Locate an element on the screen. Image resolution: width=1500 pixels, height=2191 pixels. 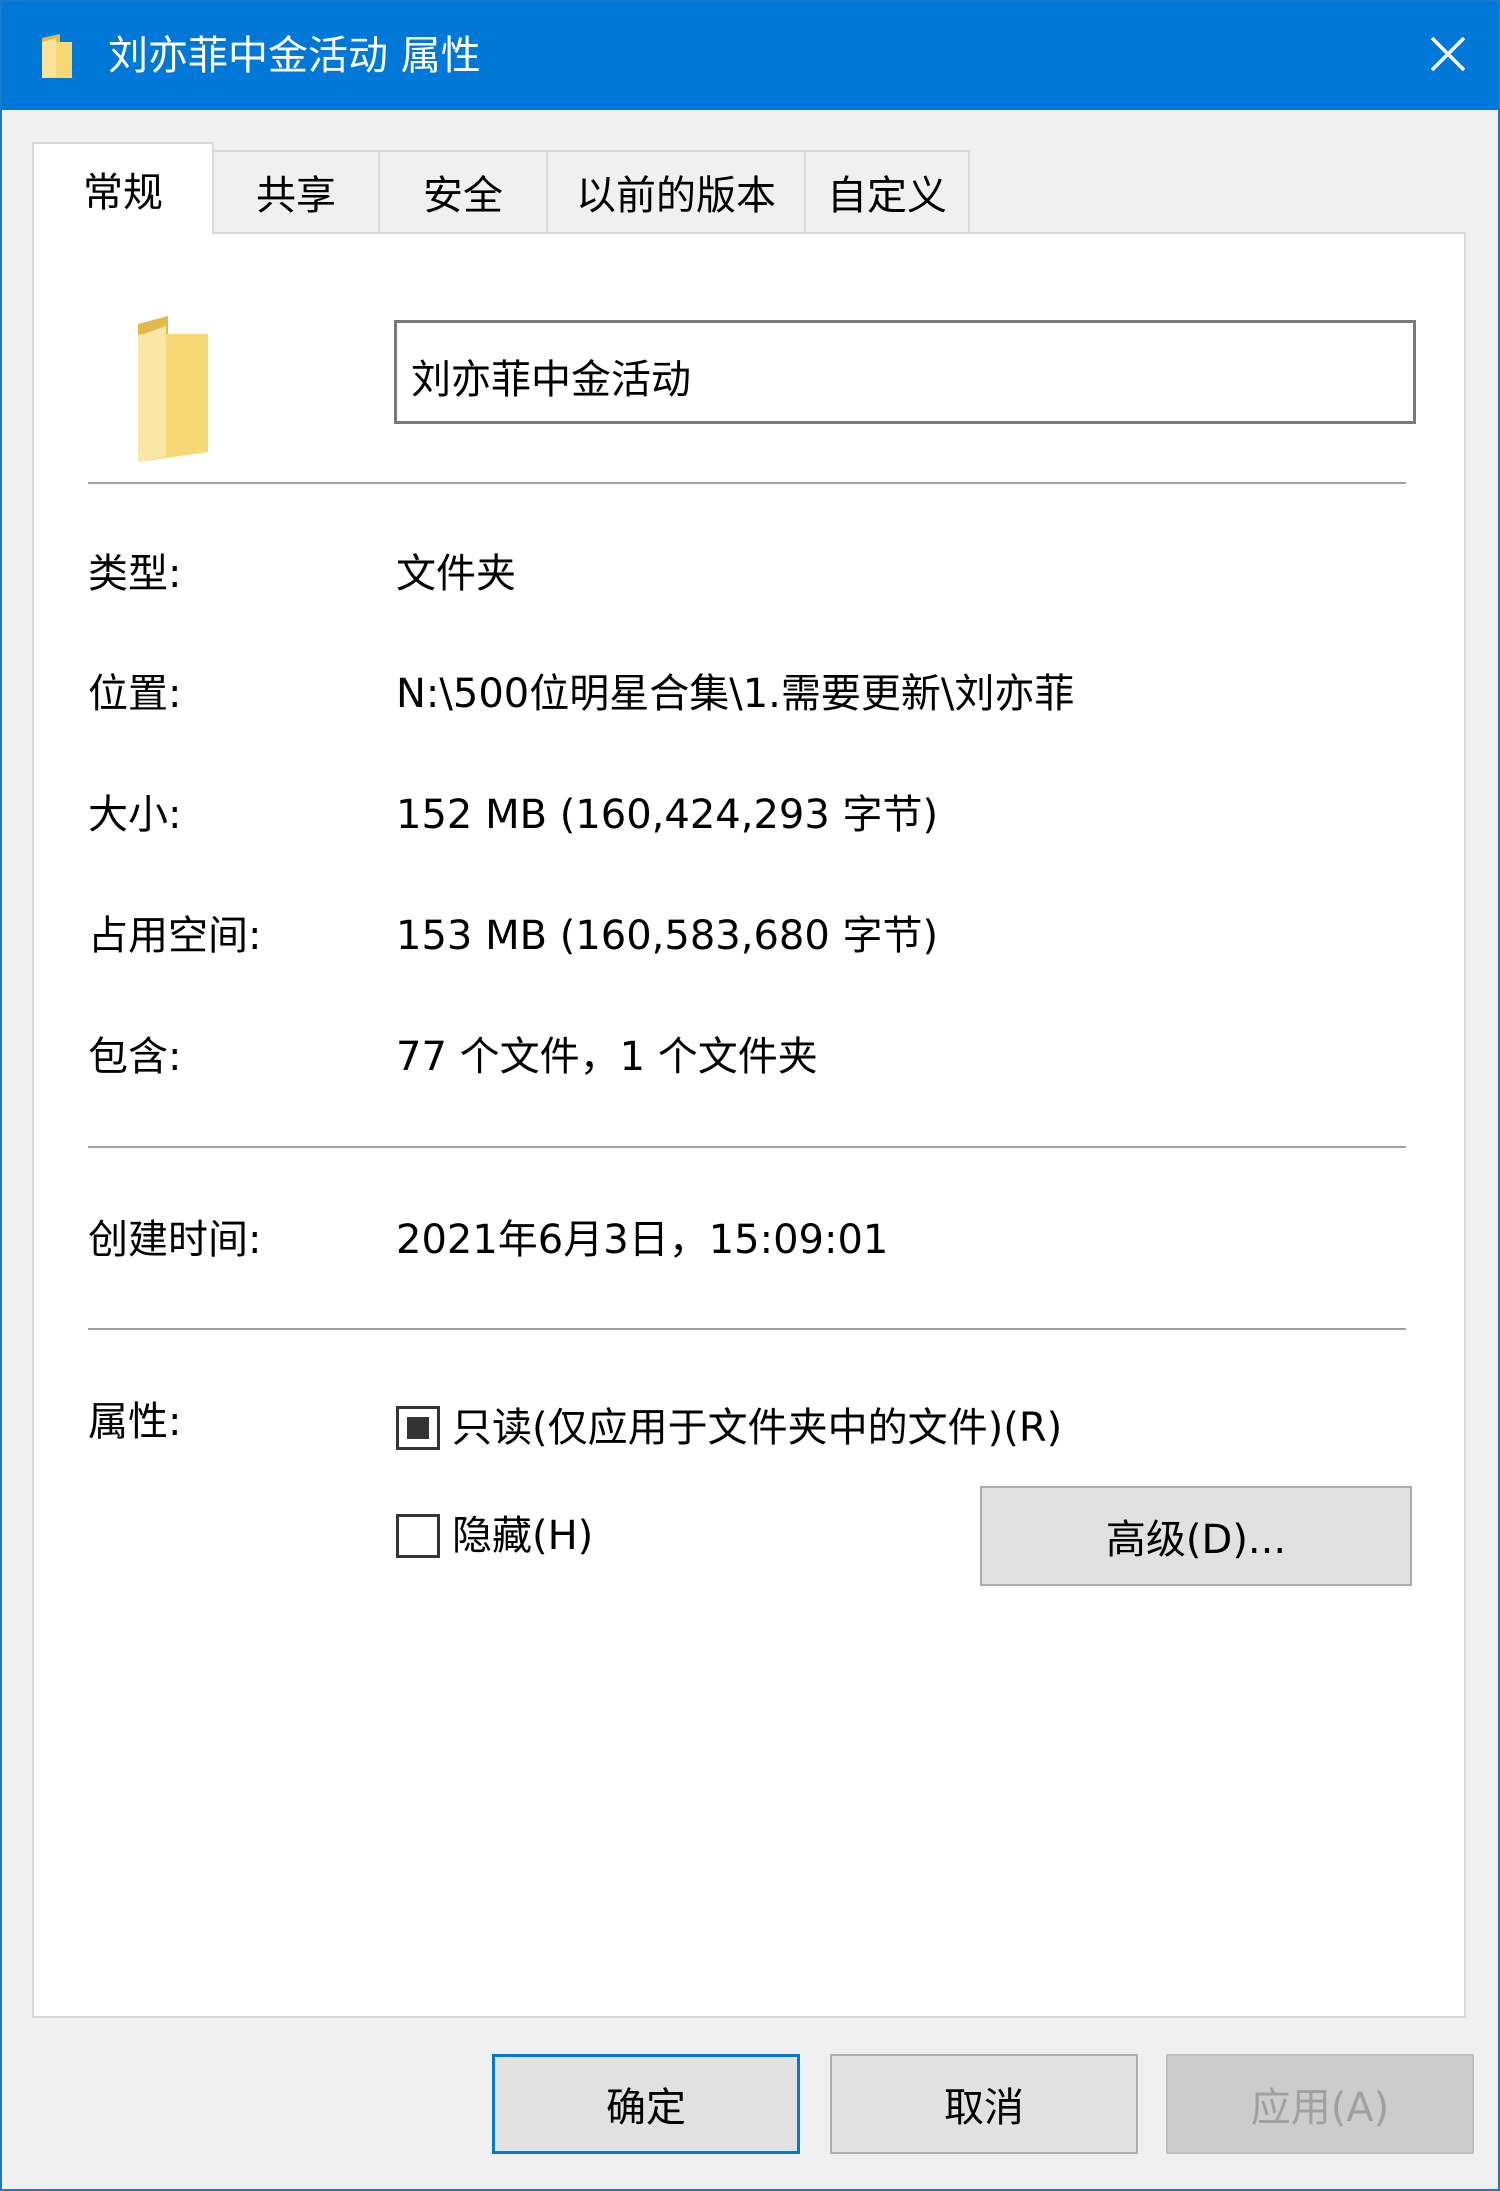
close-button is located at coordinates (1448, 56).